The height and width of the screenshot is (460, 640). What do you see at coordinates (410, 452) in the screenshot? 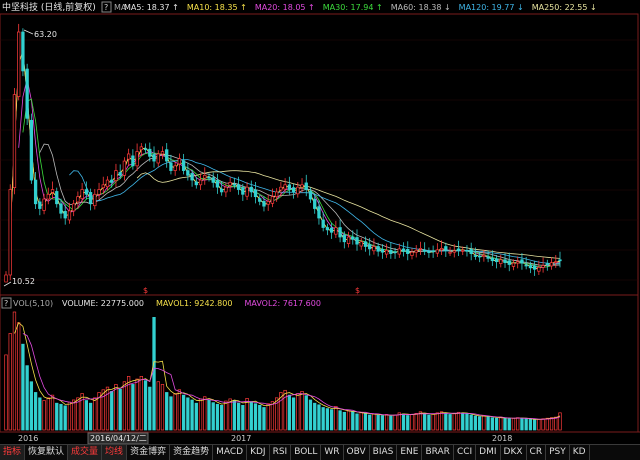
I see `tab-13: ENE` at bounding box center [410, 452].